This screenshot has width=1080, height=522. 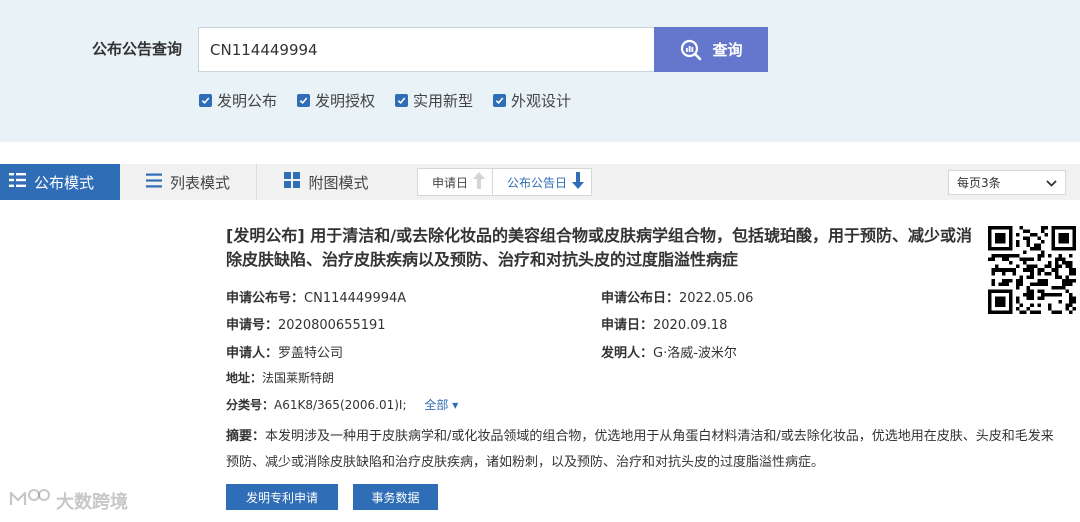 I want to click on classification-field: 分类号：A61K8/365(2006.01)I; 全部 ▾, so click(x=342, y=405).